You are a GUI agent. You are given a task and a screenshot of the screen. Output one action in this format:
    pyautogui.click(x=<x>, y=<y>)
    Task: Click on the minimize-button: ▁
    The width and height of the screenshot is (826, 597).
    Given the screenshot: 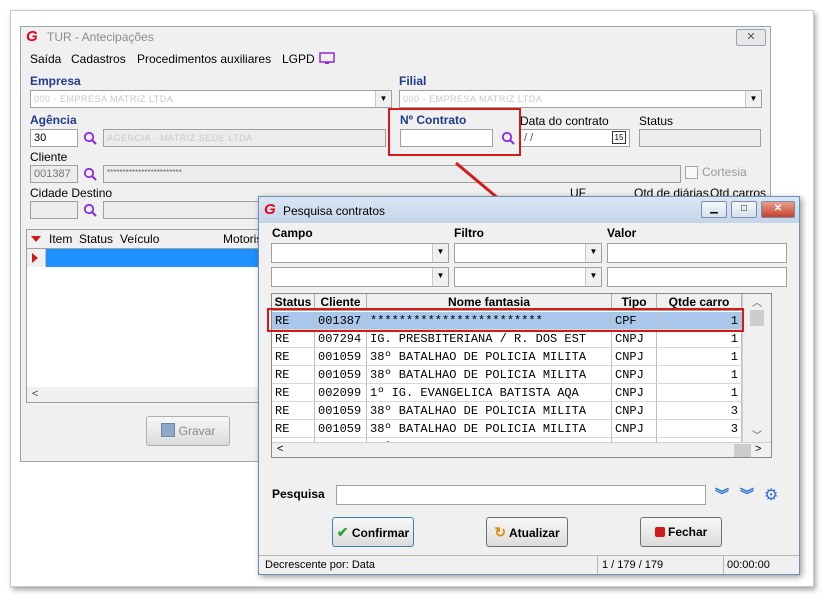 What is the action you would take?
    pyautogui.click(x=714, y=209)
    